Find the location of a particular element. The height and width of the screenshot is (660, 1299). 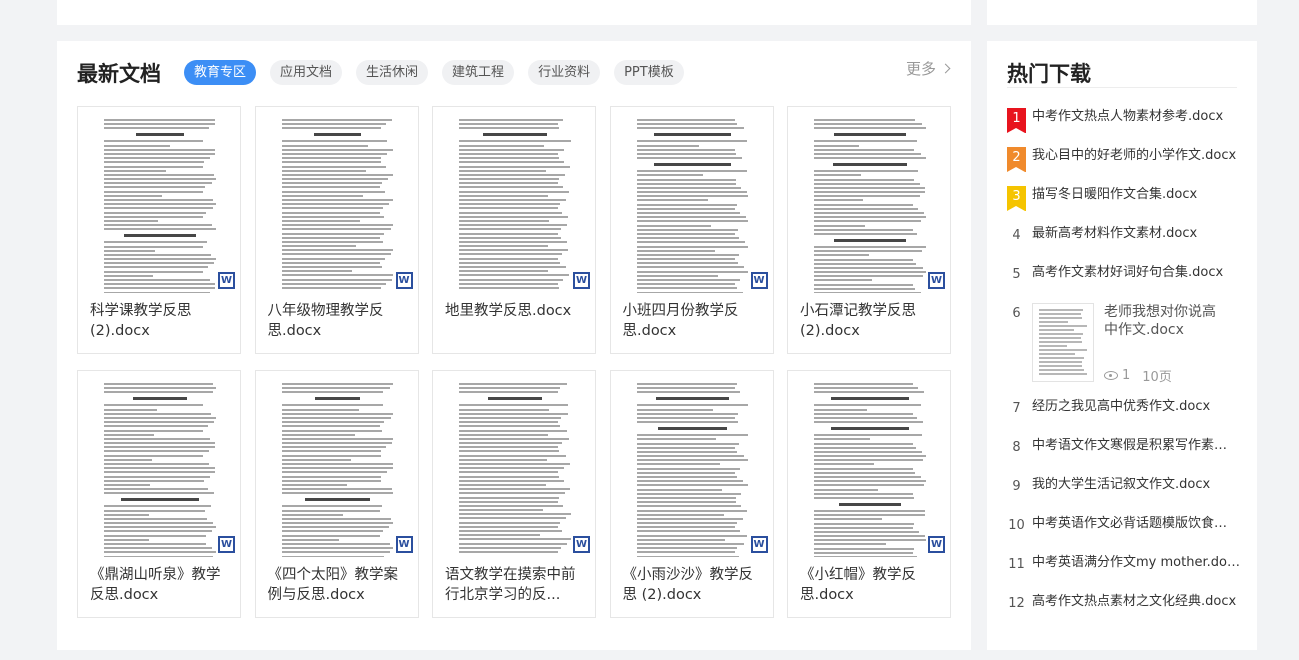

hot-doc-title: 高考作文热点素材之文化经典.docx is located at coordinates (1136, 602).